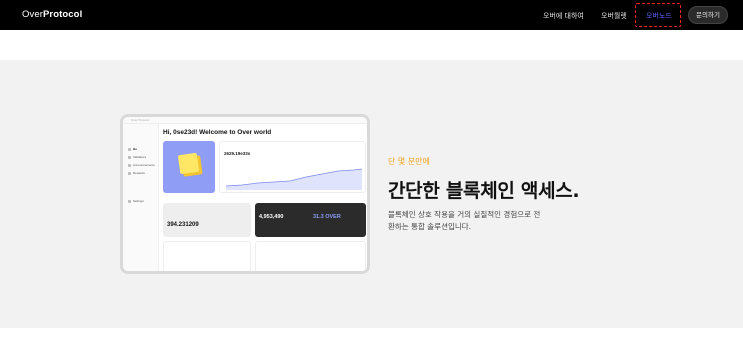  Describe the element at coordinates (217, 132) in the screenshot. I see `mockup-greeting: Hi, 0se23d! Welcome to Over world` at that location.